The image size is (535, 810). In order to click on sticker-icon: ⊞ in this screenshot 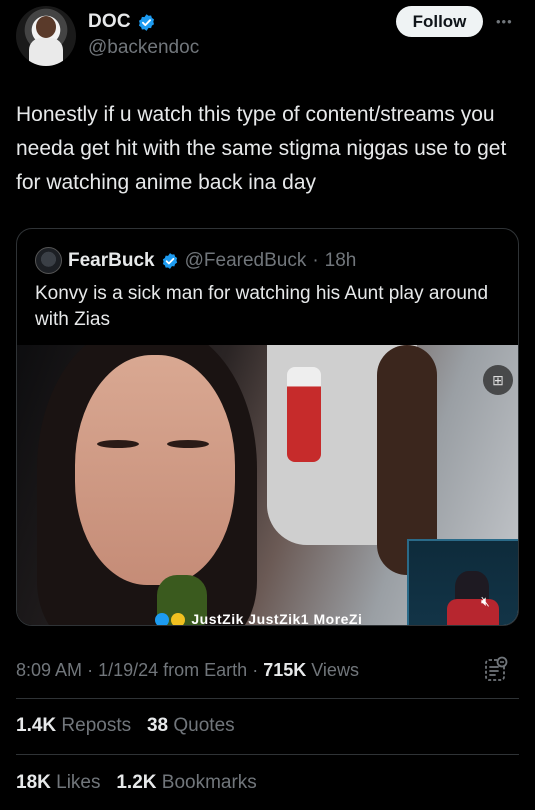, I will do `click(498, 380)`.